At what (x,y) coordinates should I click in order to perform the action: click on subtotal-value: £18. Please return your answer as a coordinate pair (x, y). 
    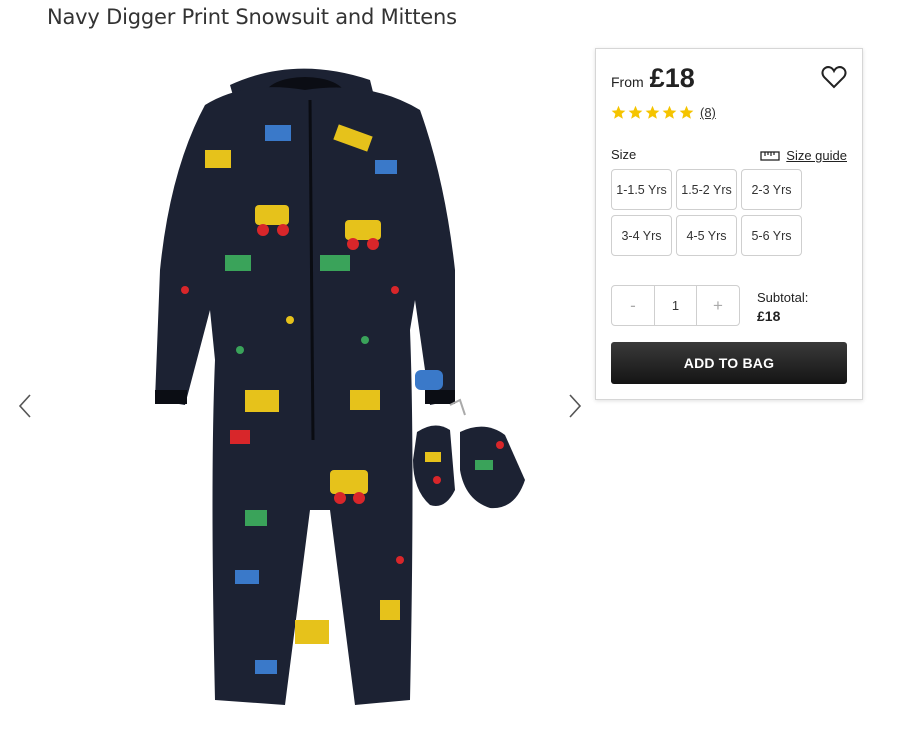
    Looking at the image, I should click on (769, 316).